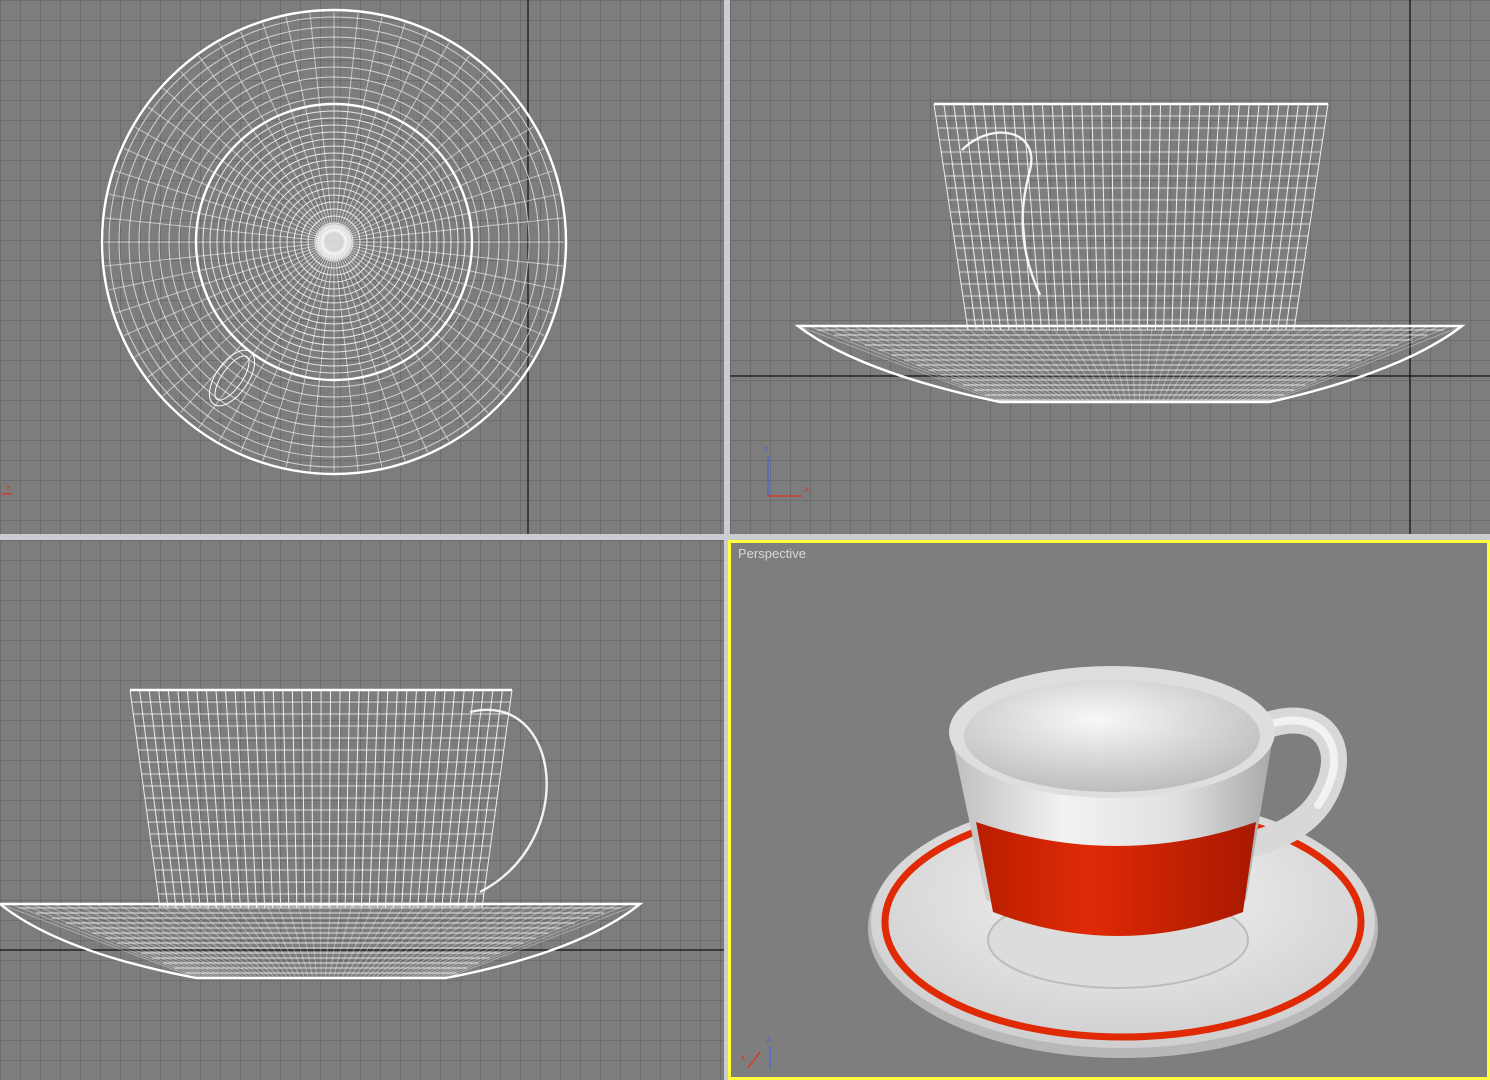 This screenshot has height=1080, width=1490. What do you see at coordinates (726, 810) in the screenshot?
I see `viewport-splitter-vertical-bottom` at bounding box center [726, 810].